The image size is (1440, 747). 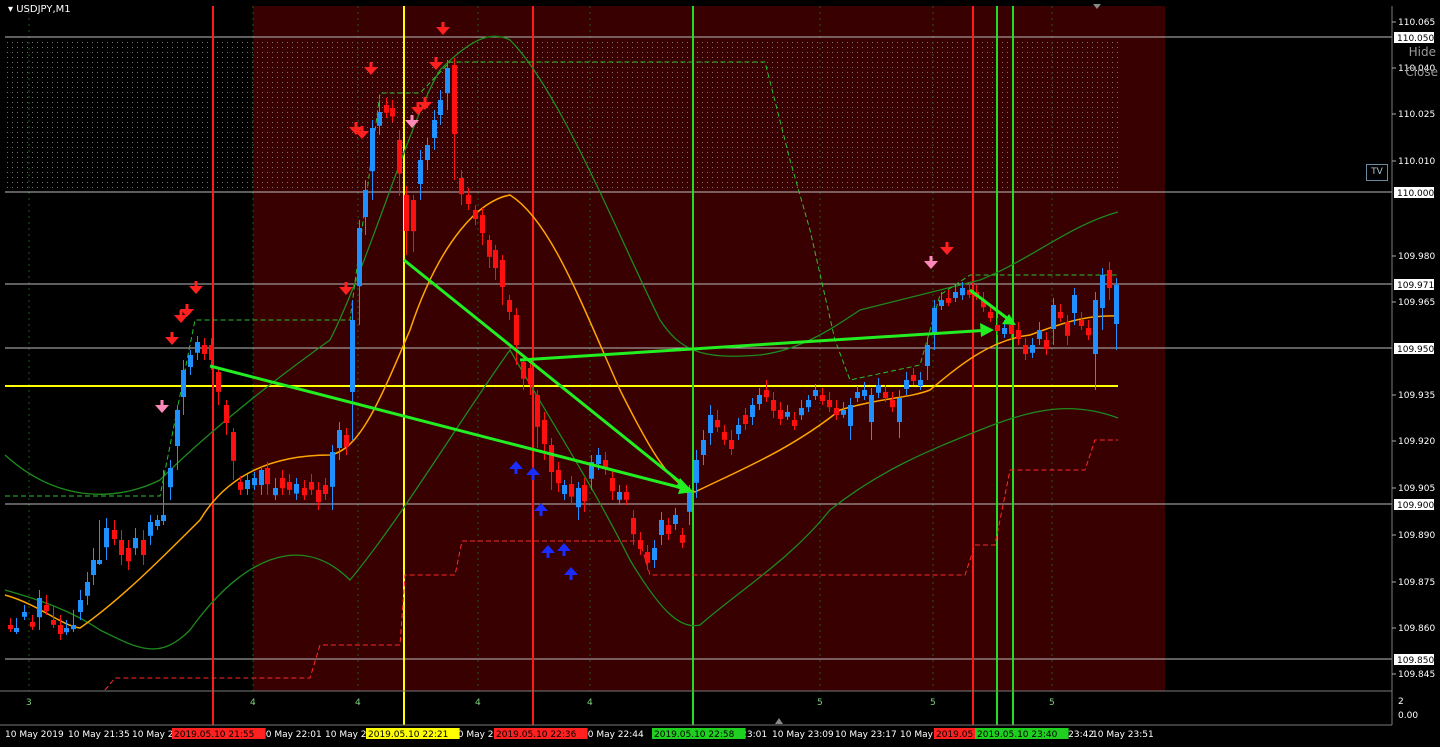 I want to click on price-level-label: 109.971, so click(x=1415, y=286).